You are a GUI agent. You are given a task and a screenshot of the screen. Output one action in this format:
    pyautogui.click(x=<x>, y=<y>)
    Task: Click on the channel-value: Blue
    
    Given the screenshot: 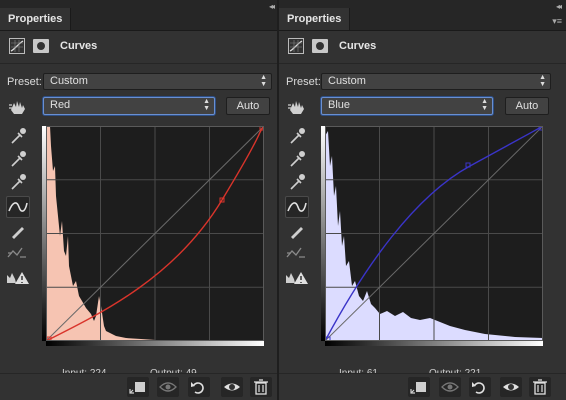 What is the action you would take?
    pyautogui.click(x=339, y=105)
    